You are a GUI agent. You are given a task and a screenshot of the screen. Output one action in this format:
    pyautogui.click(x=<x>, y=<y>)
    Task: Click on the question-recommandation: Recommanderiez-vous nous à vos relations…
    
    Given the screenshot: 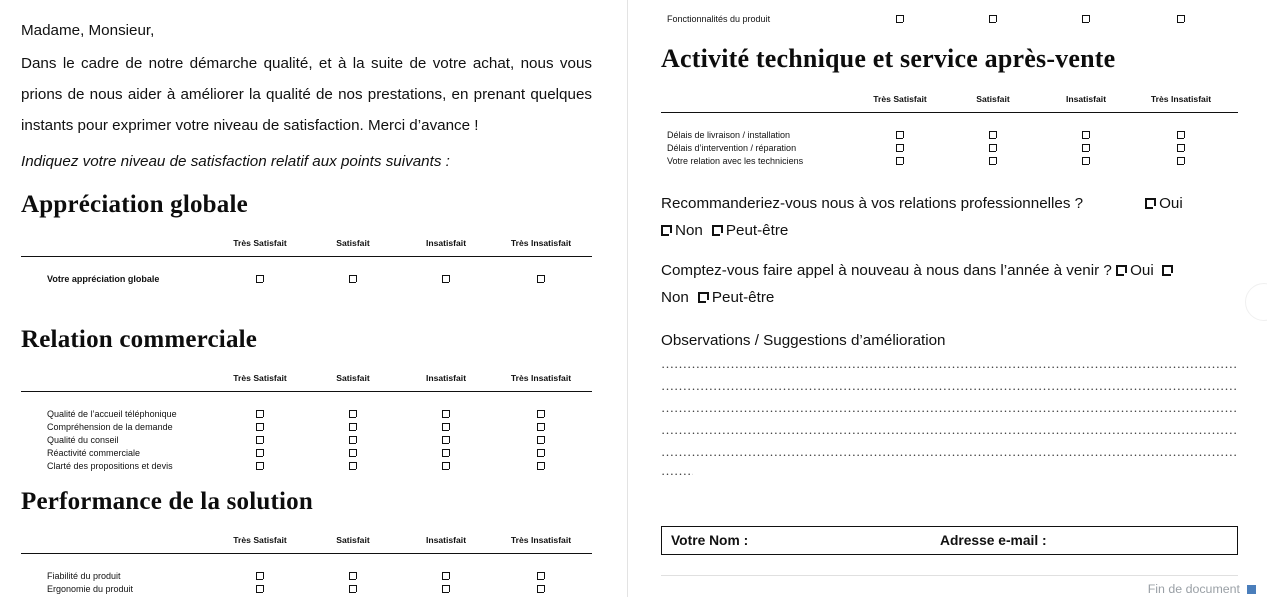 What is the action you would take?
    pyautogui.click(x=951, y=217)
    